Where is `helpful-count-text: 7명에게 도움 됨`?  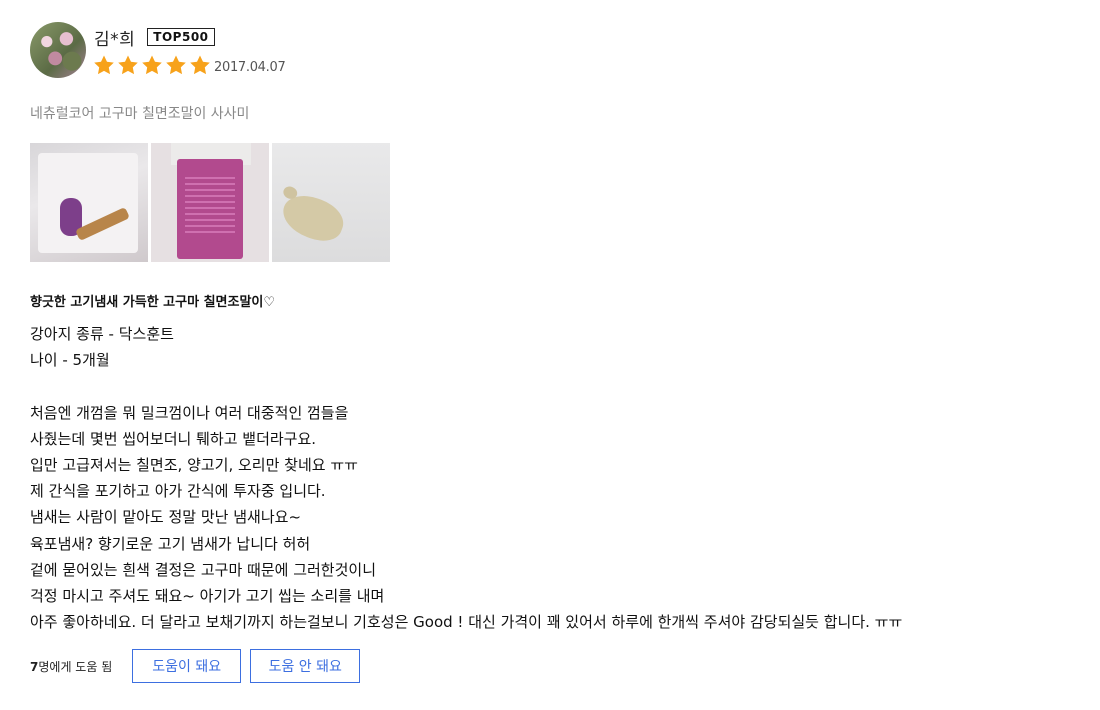 helpful-count-text: 7명에게 도움 됨 is located at coordinates (71, 666).